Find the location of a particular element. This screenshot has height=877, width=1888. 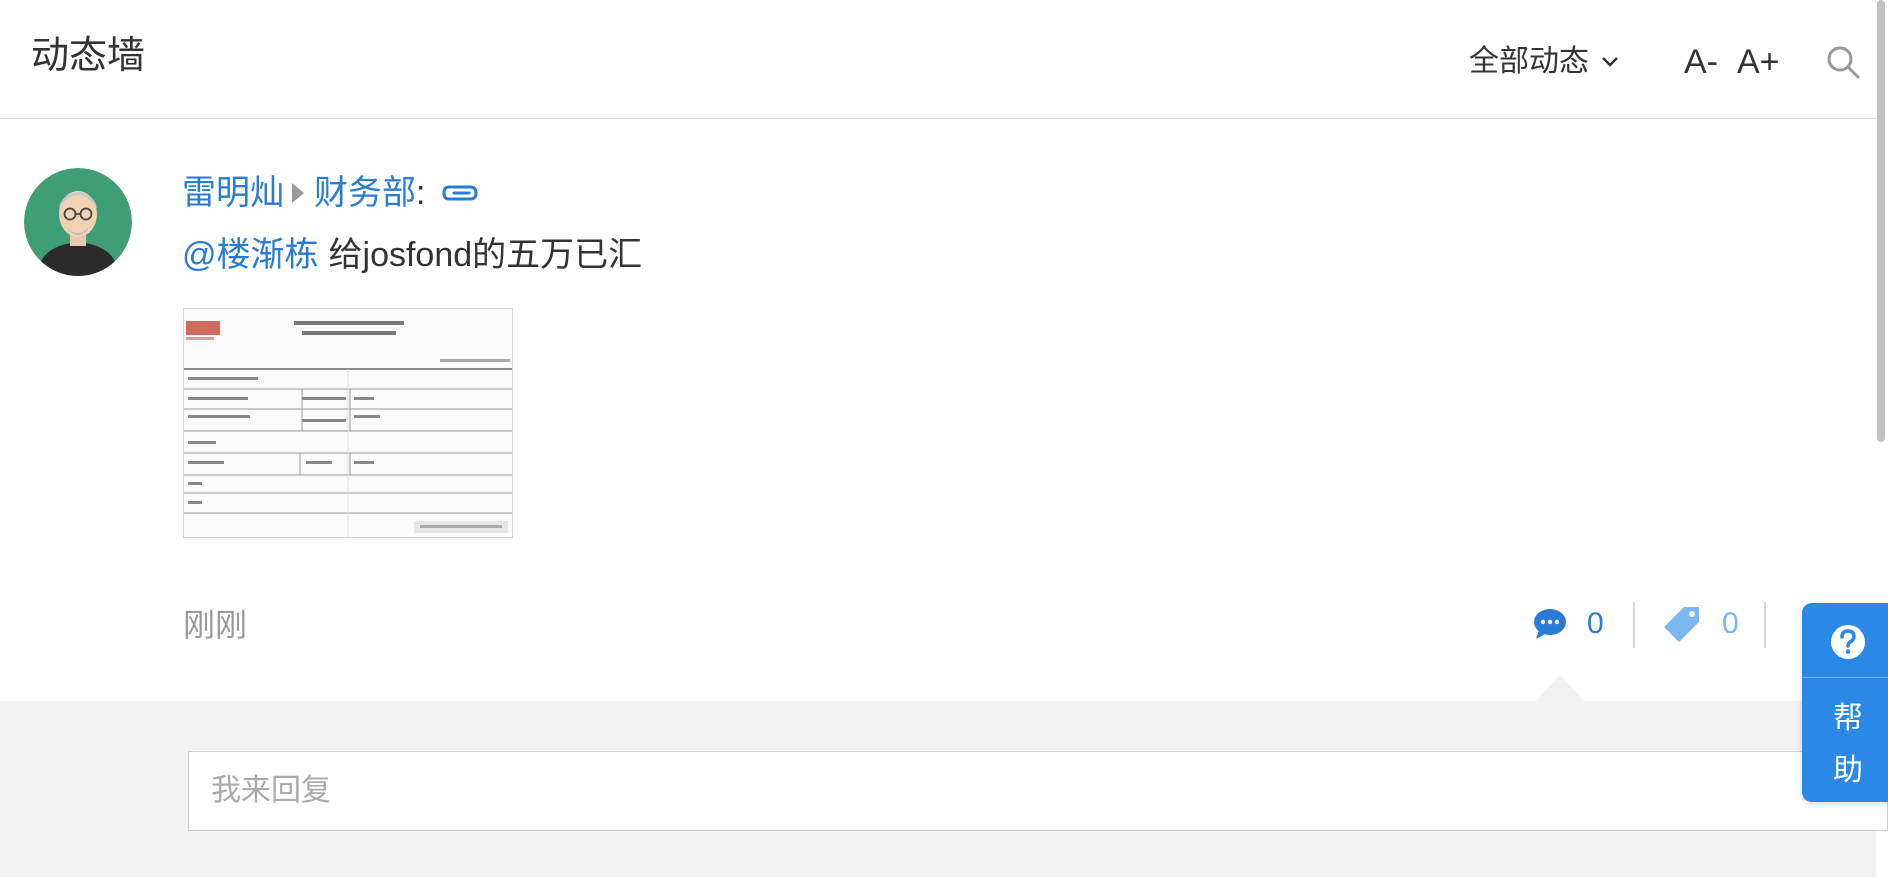

avatar-image is located at coordinates (78, 222).